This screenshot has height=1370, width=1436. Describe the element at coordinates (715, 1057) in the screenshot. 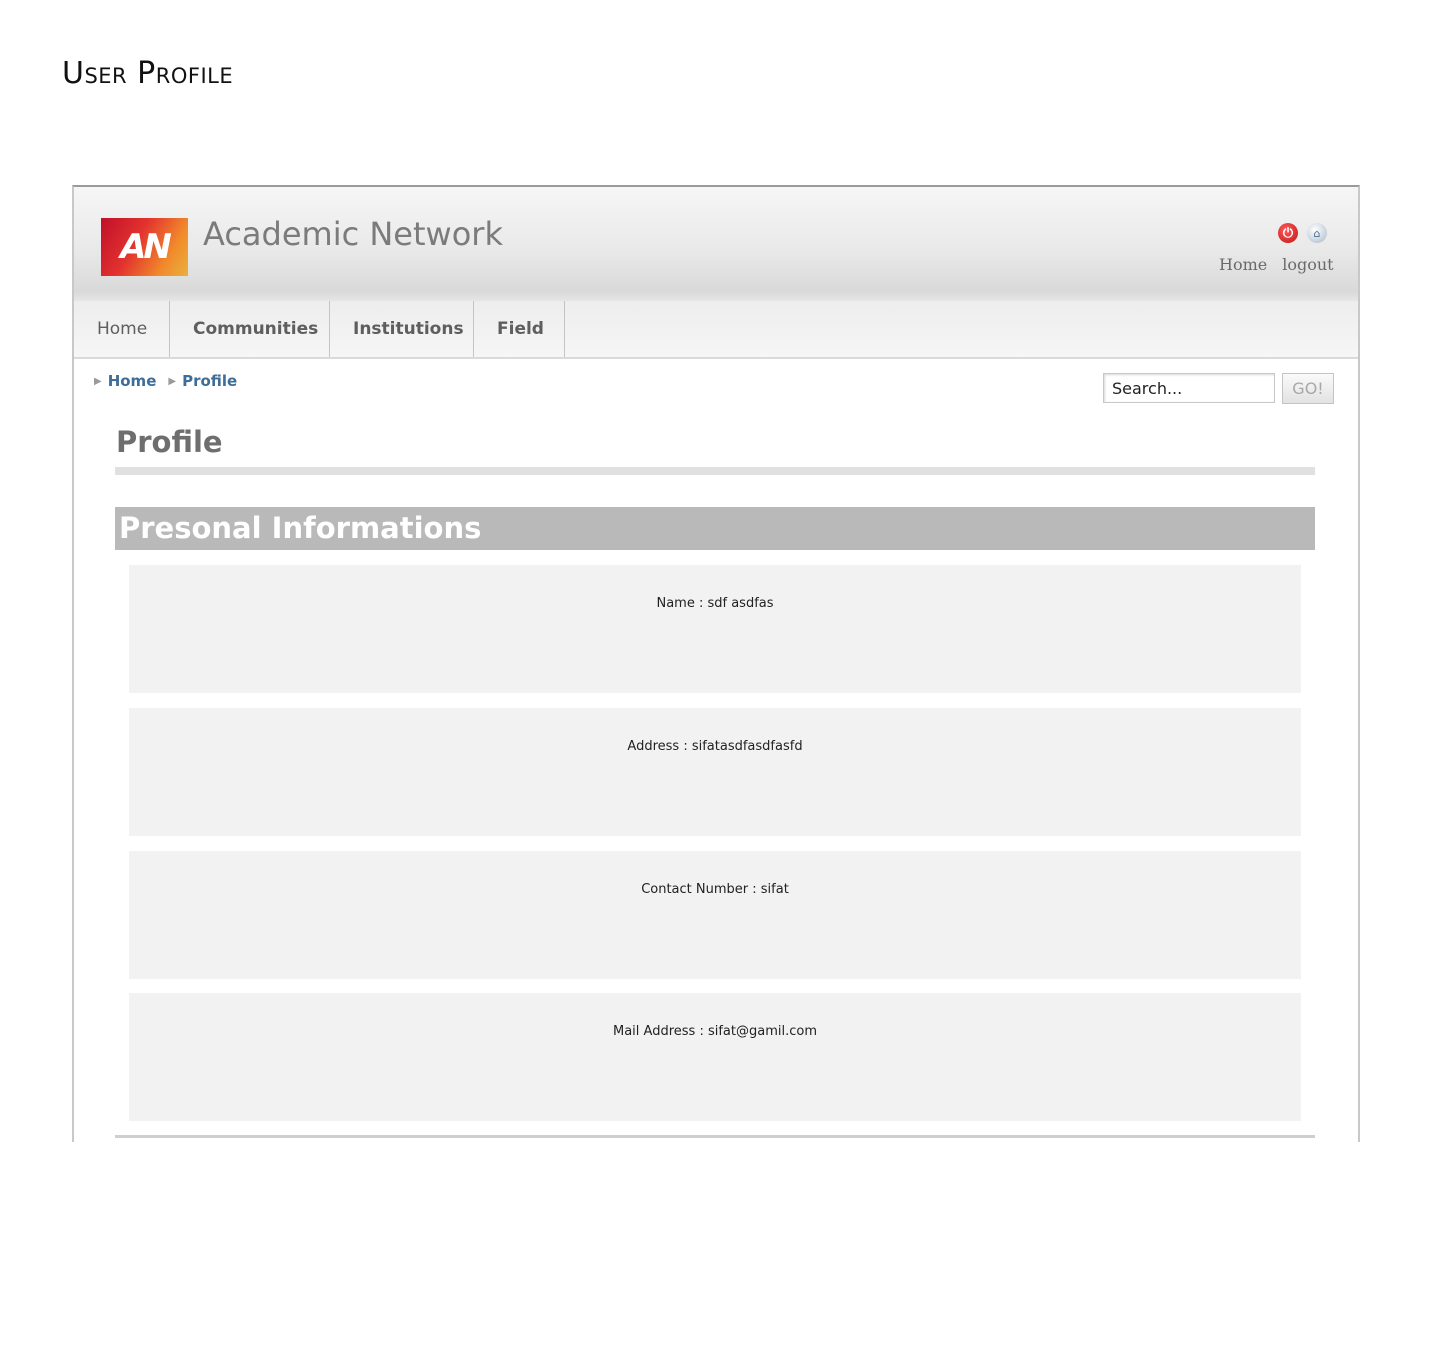

I see `profile-field-mail-address: Mail Address : sifat@gamil.com` at that location.